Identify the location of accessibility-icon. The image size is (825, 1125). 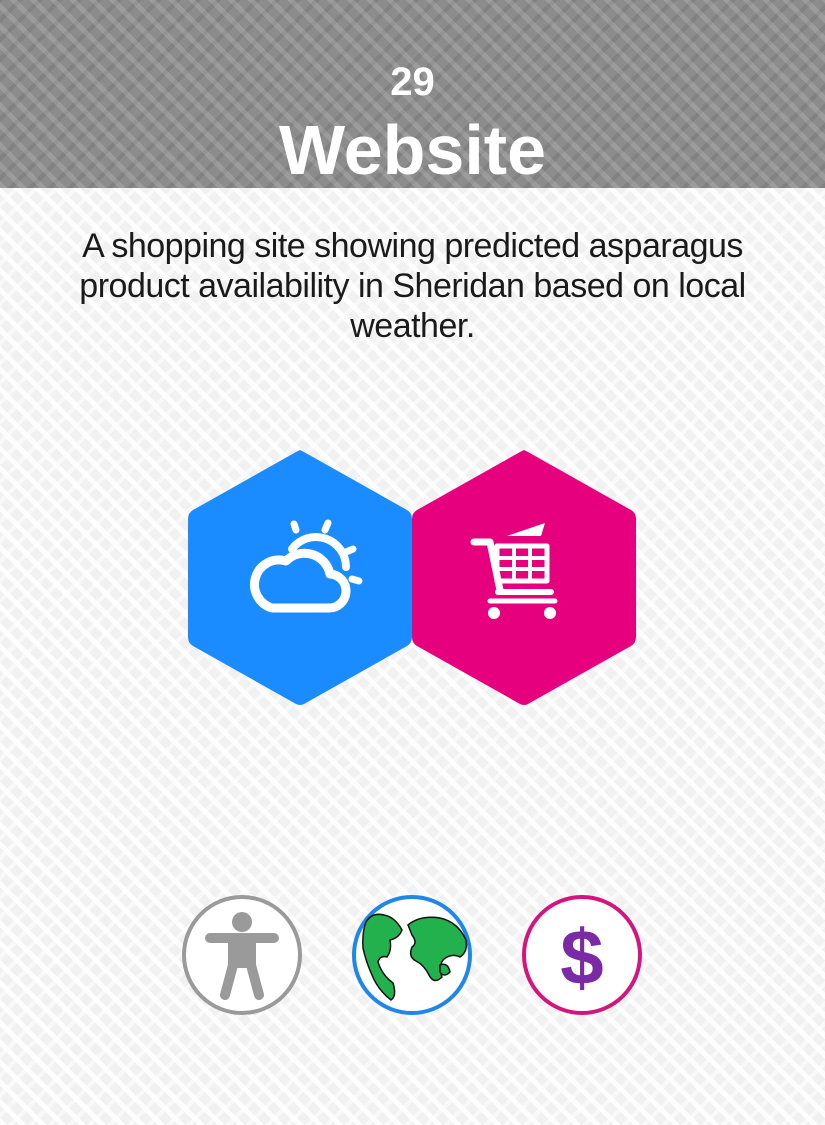
(242, 955).